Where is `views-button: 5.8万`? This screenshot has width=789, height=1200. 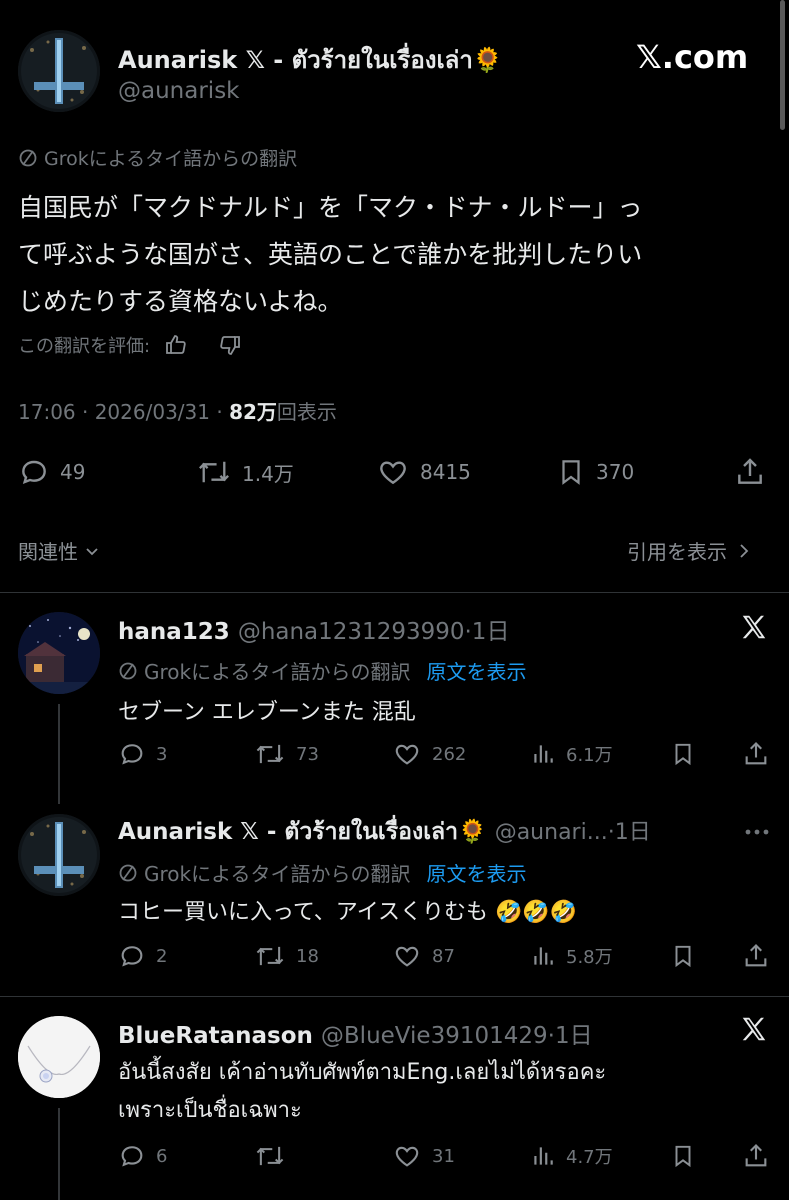
views-button: 5.8万 is located at coordinates (571, 956).